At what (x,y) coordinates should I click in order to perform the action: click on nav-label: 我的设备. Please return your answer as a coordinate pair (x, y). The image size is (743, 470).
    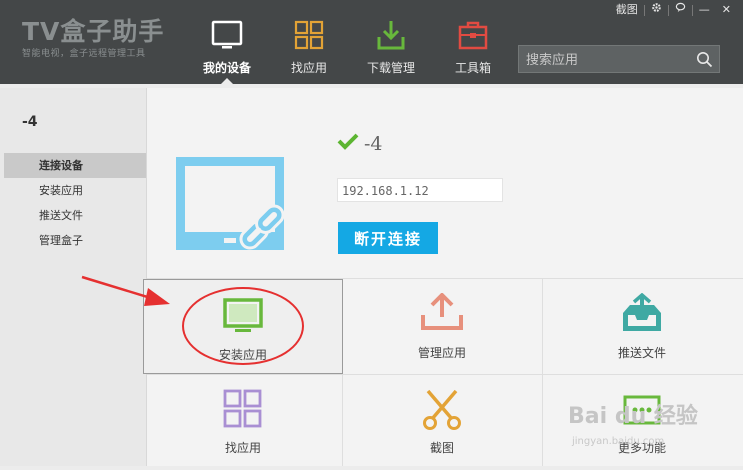
    Looking at the image, I should click on (226, 68).